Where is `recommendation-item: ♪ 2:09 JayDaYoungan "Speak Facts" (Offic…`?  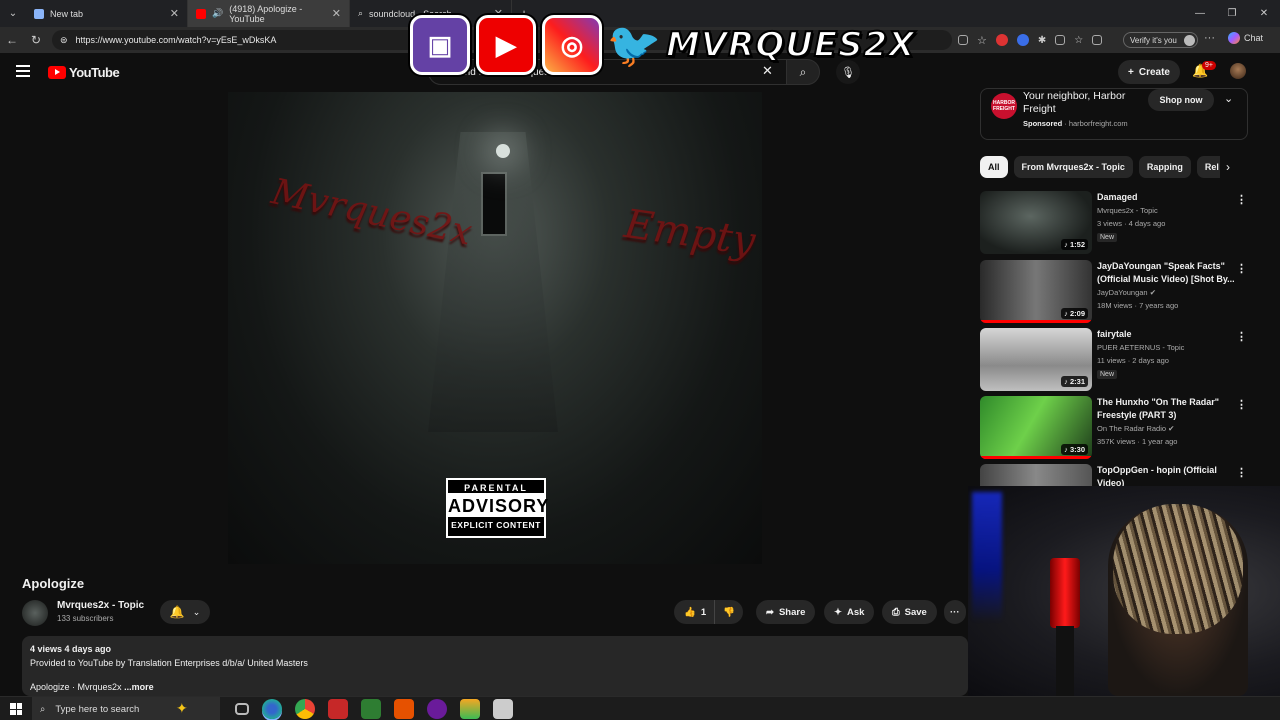
recommendation-item: ♪ 2:09 JayDaYoungan "Speak Facts" (Offic… is located at coordinates (1115, 292).